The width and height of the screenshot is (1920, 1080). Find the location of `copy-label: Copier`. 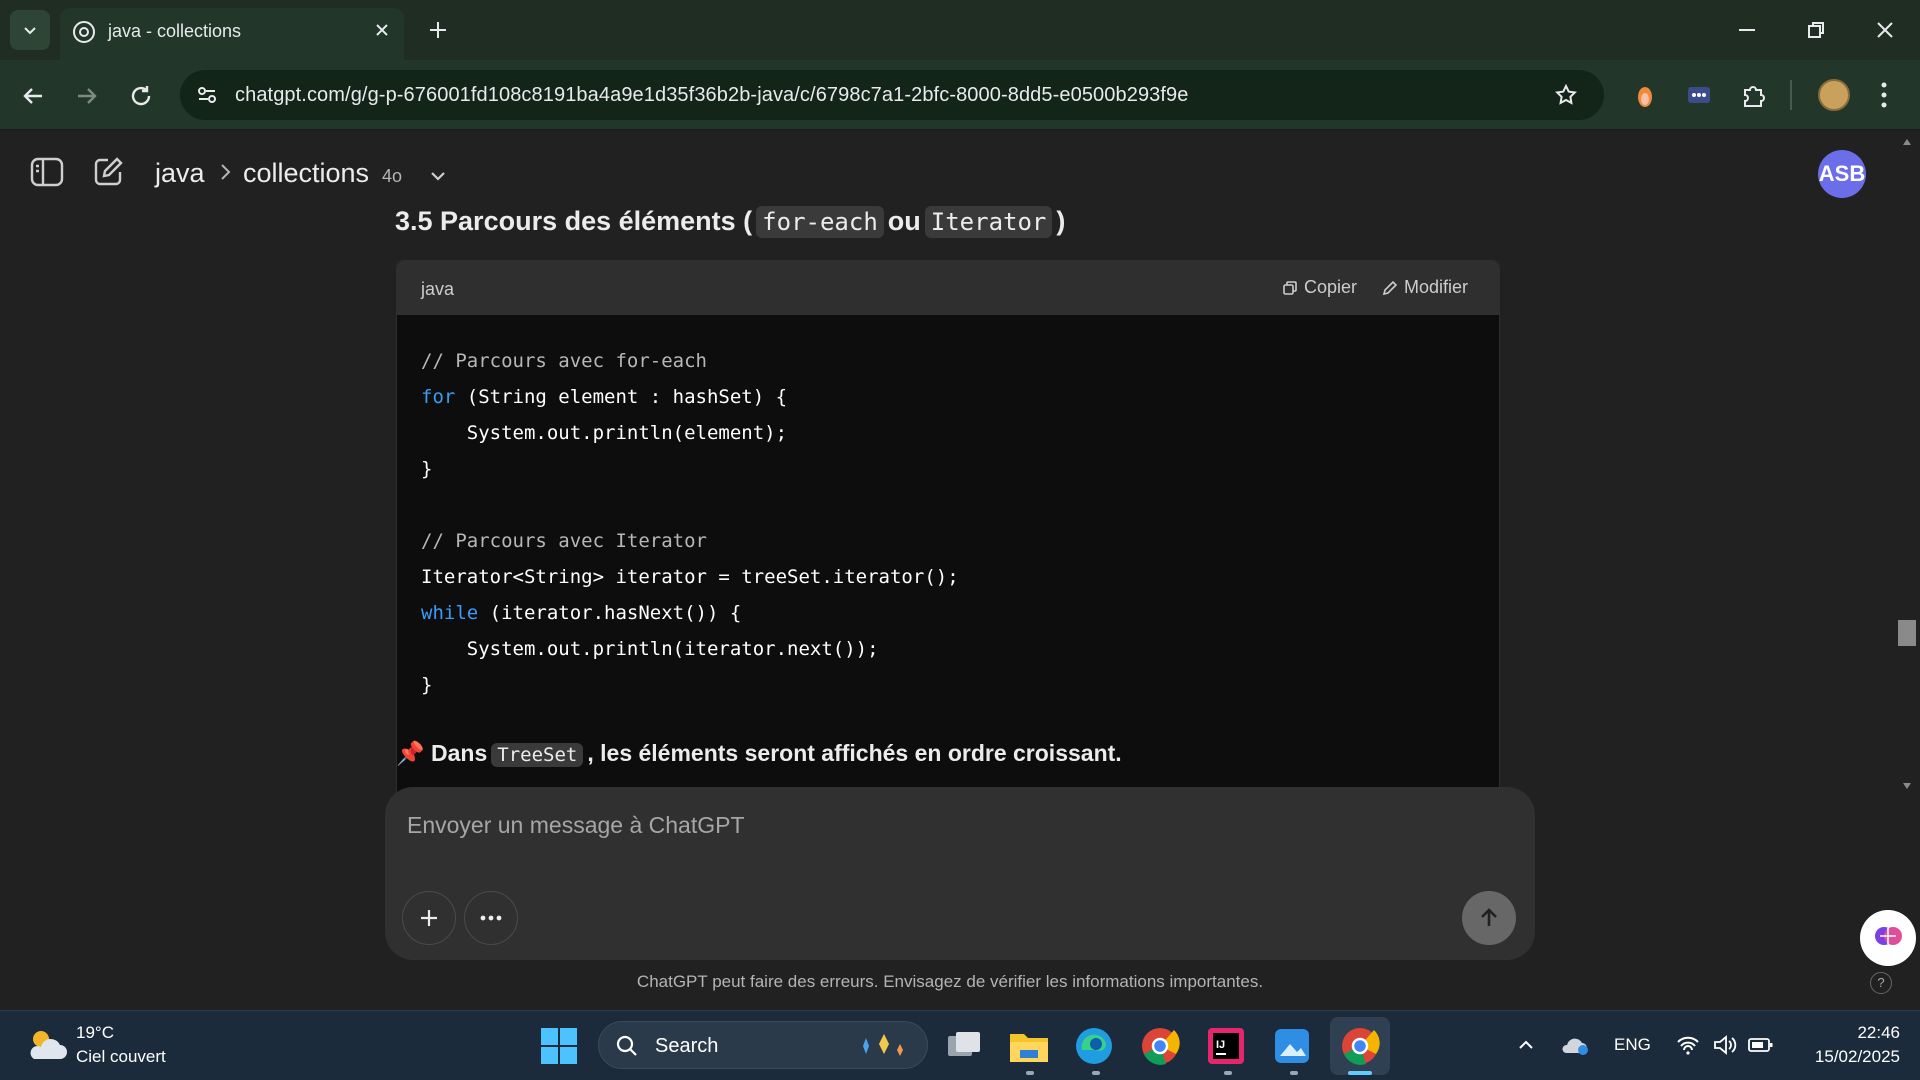

copy-label: Copier is located at coordinates (1331, 287).